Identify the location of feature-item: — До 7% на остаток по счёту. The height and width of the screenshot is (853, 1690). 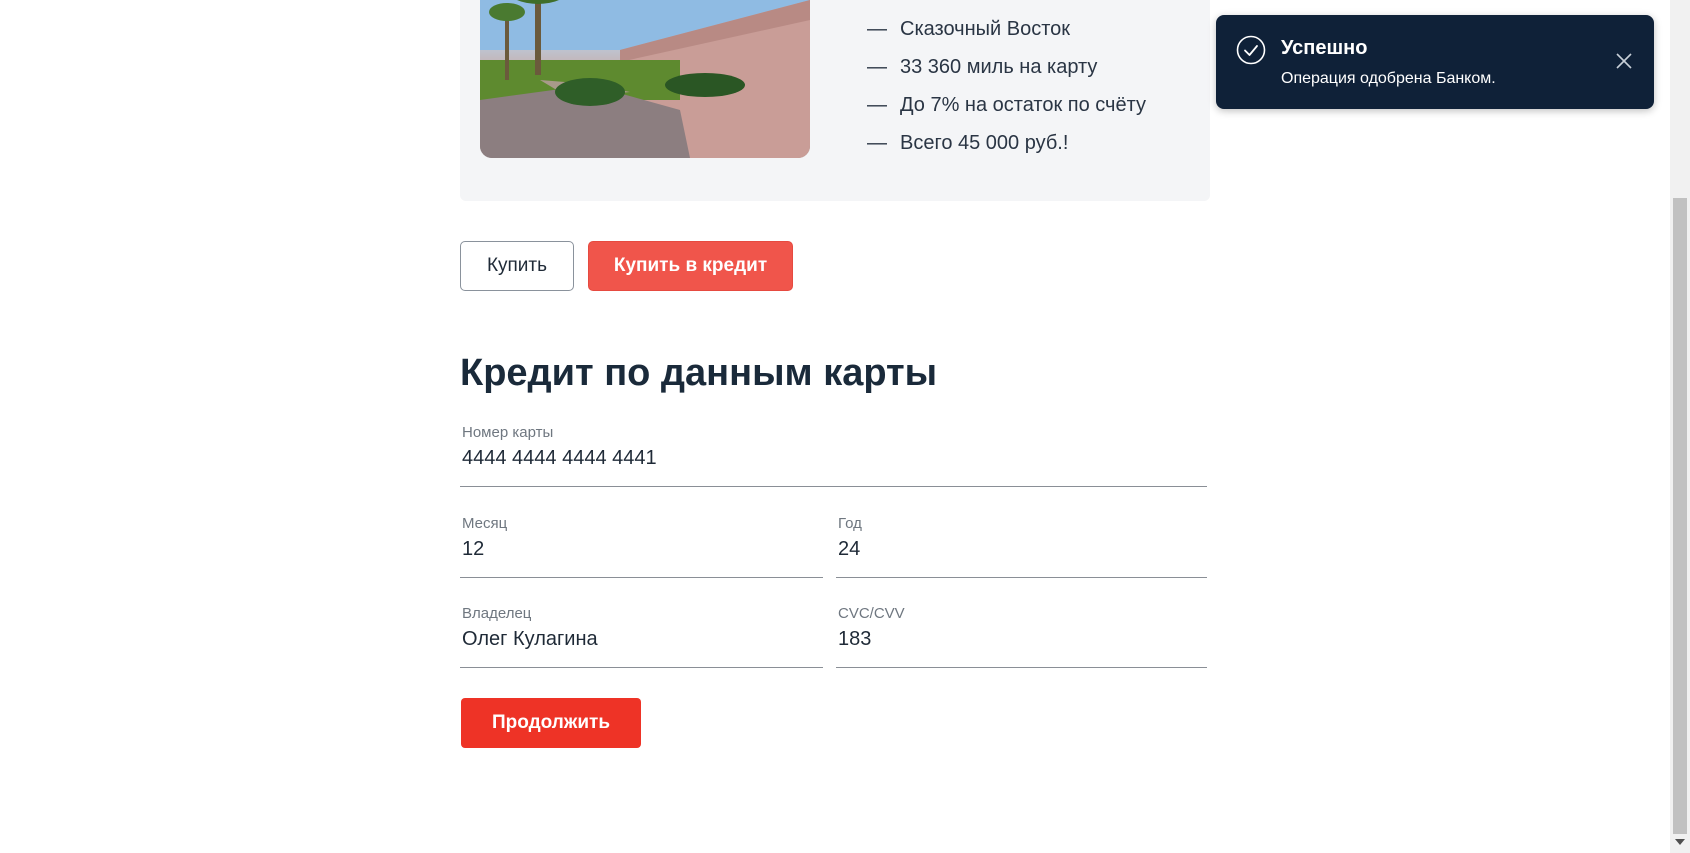
(1006, 105).